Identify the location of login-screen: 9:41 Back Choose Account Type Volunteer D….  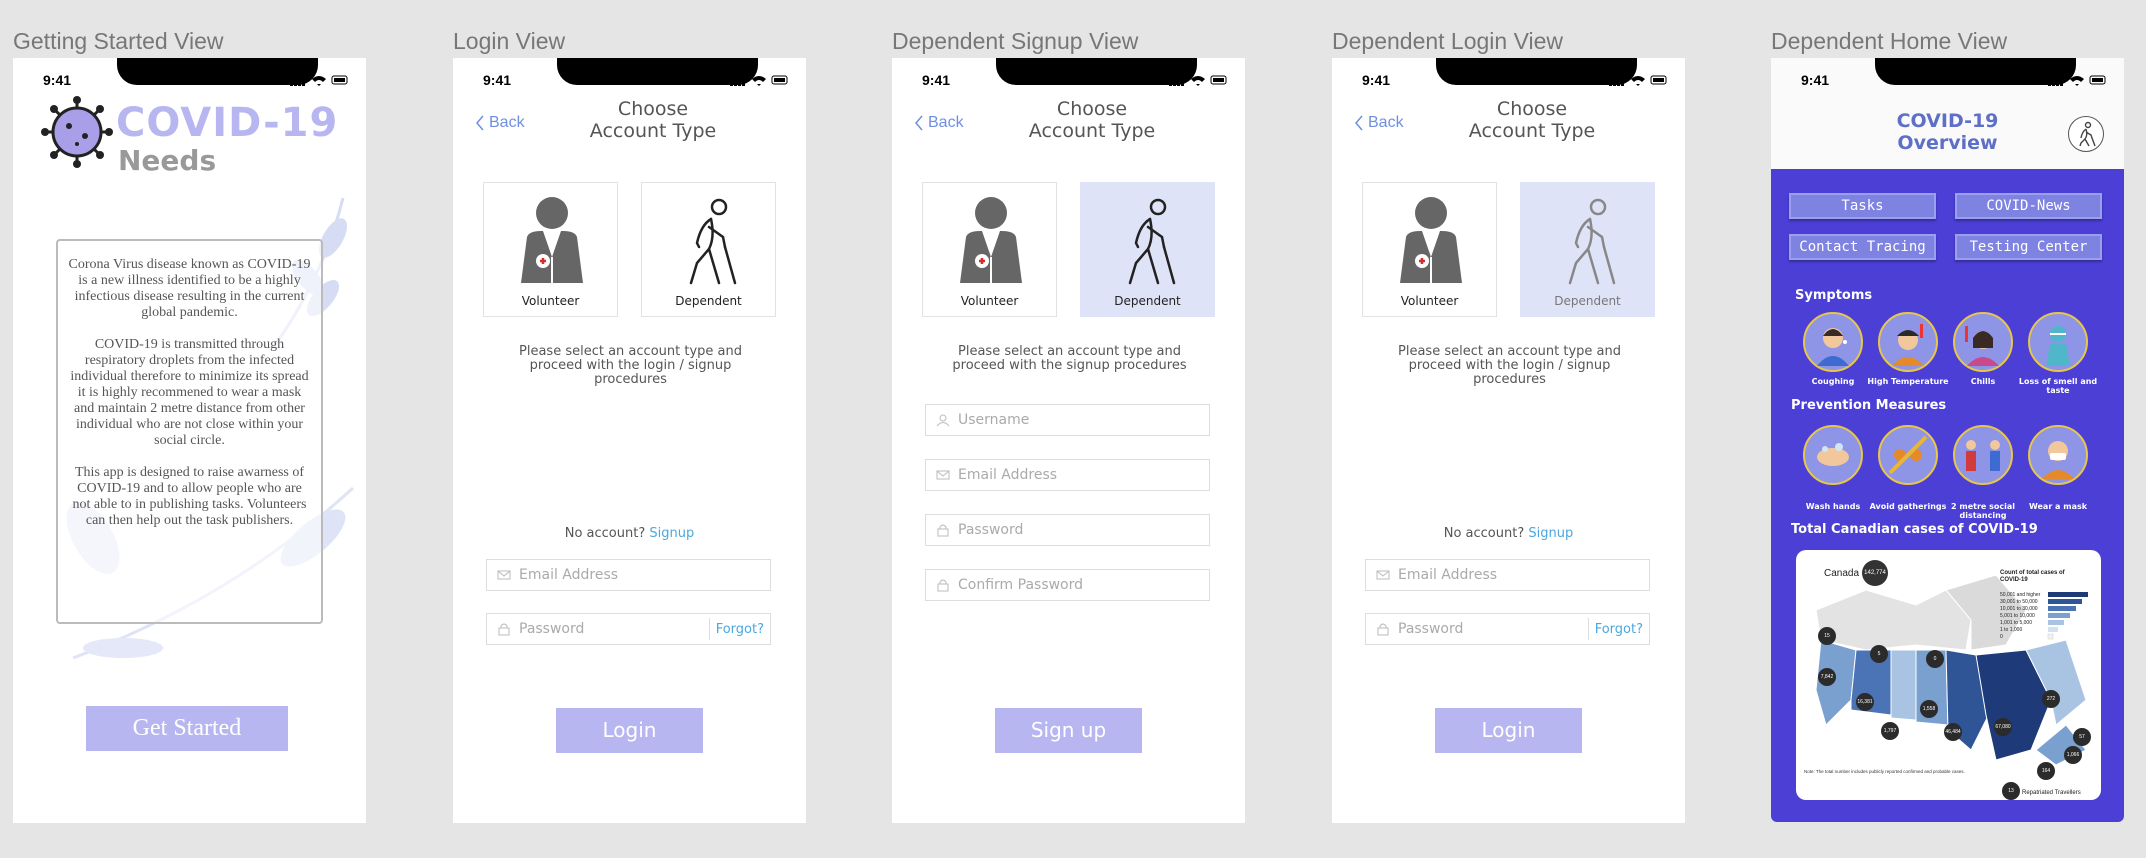
(629, 440).